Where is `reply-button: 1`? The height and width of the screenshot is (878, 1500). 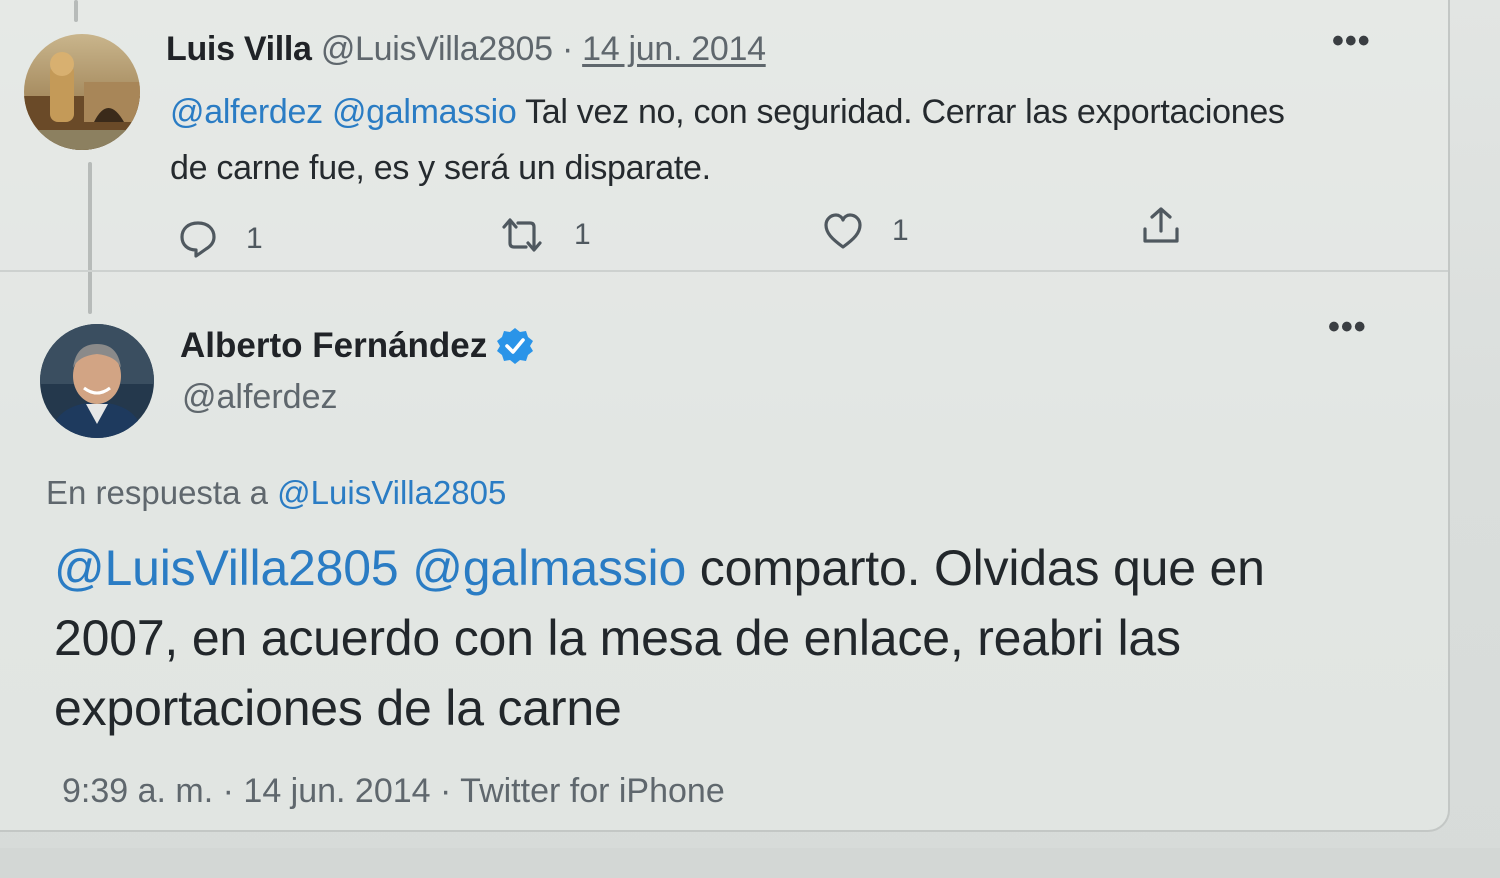 reply-button: 1 is located at coordinates (220, 239).